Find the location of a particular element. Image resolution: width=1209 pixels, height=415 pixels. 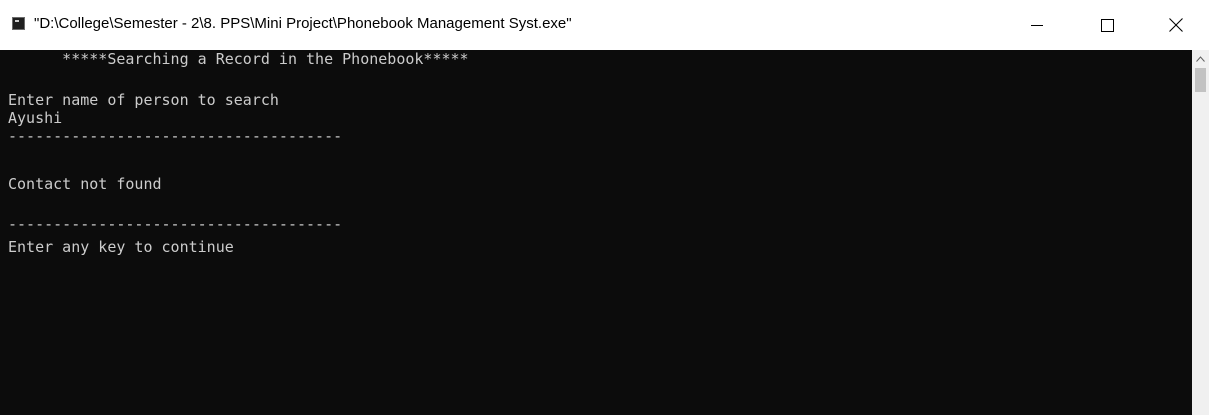

vertical-scrollbar is located at coordinates (1200, 232).